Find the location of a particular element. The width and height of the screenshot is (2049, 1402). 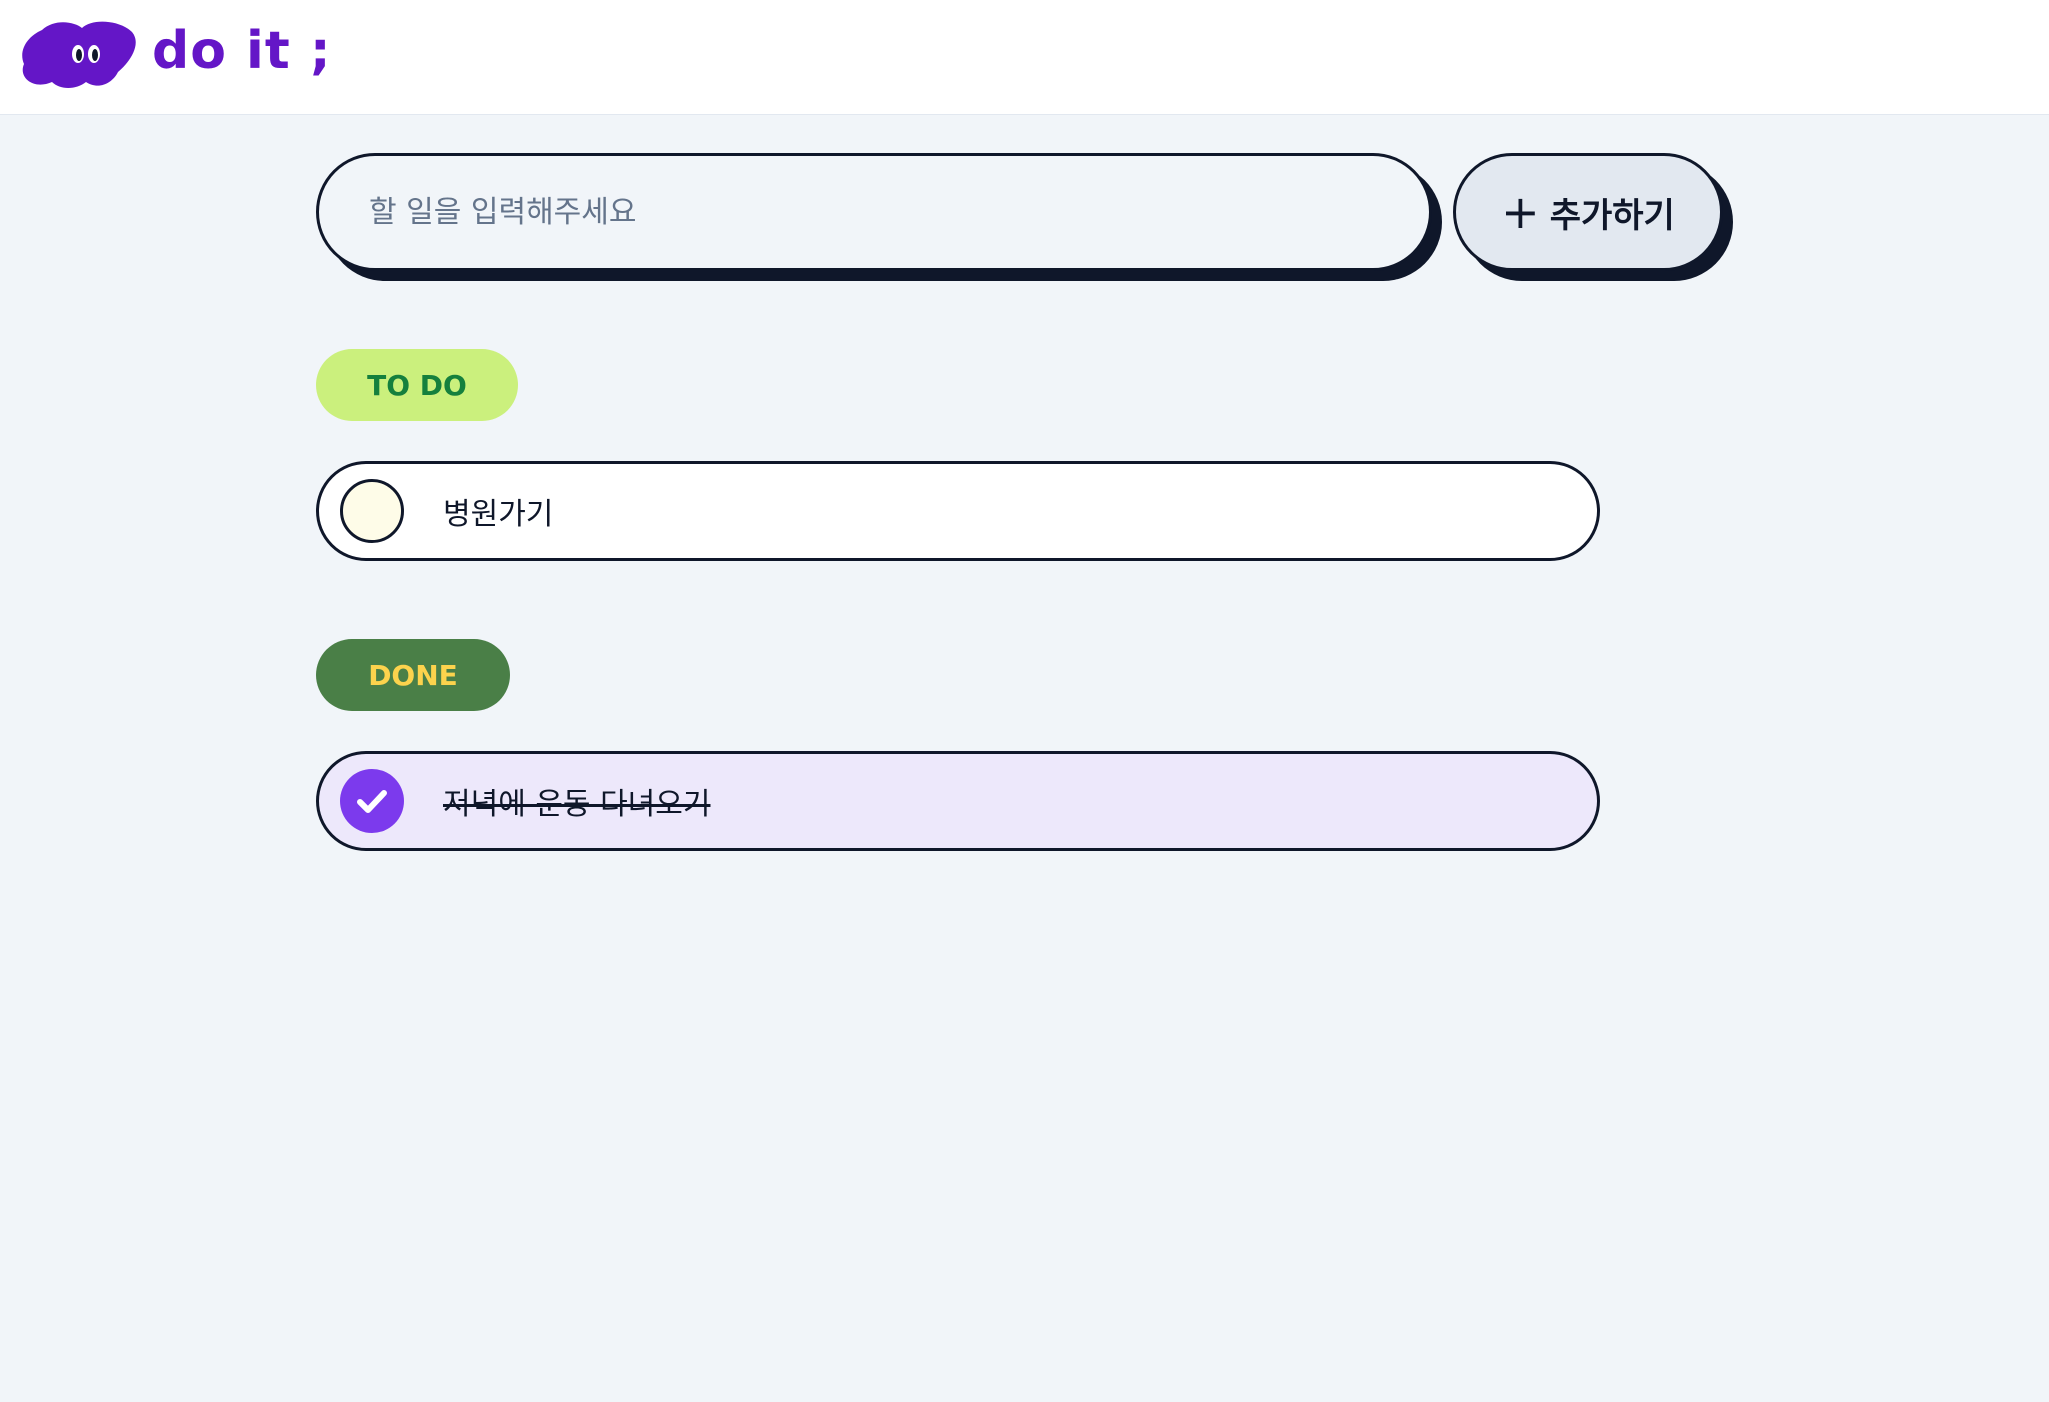

checkmark-icon is located at coordinates (372, 801).